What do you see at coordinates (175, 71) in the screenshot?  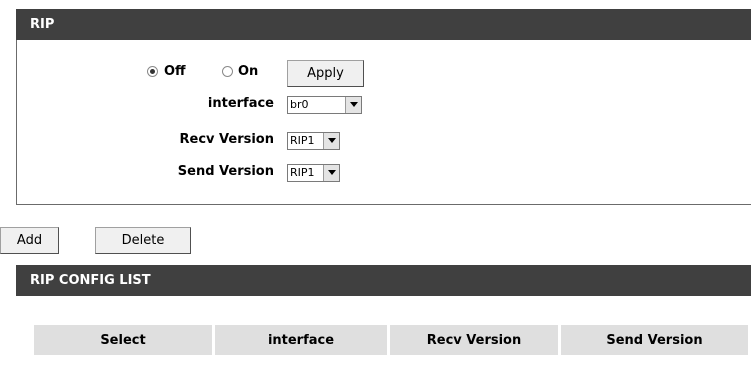 I see `rip-off-label: Off` at bounding box center [175, 71].